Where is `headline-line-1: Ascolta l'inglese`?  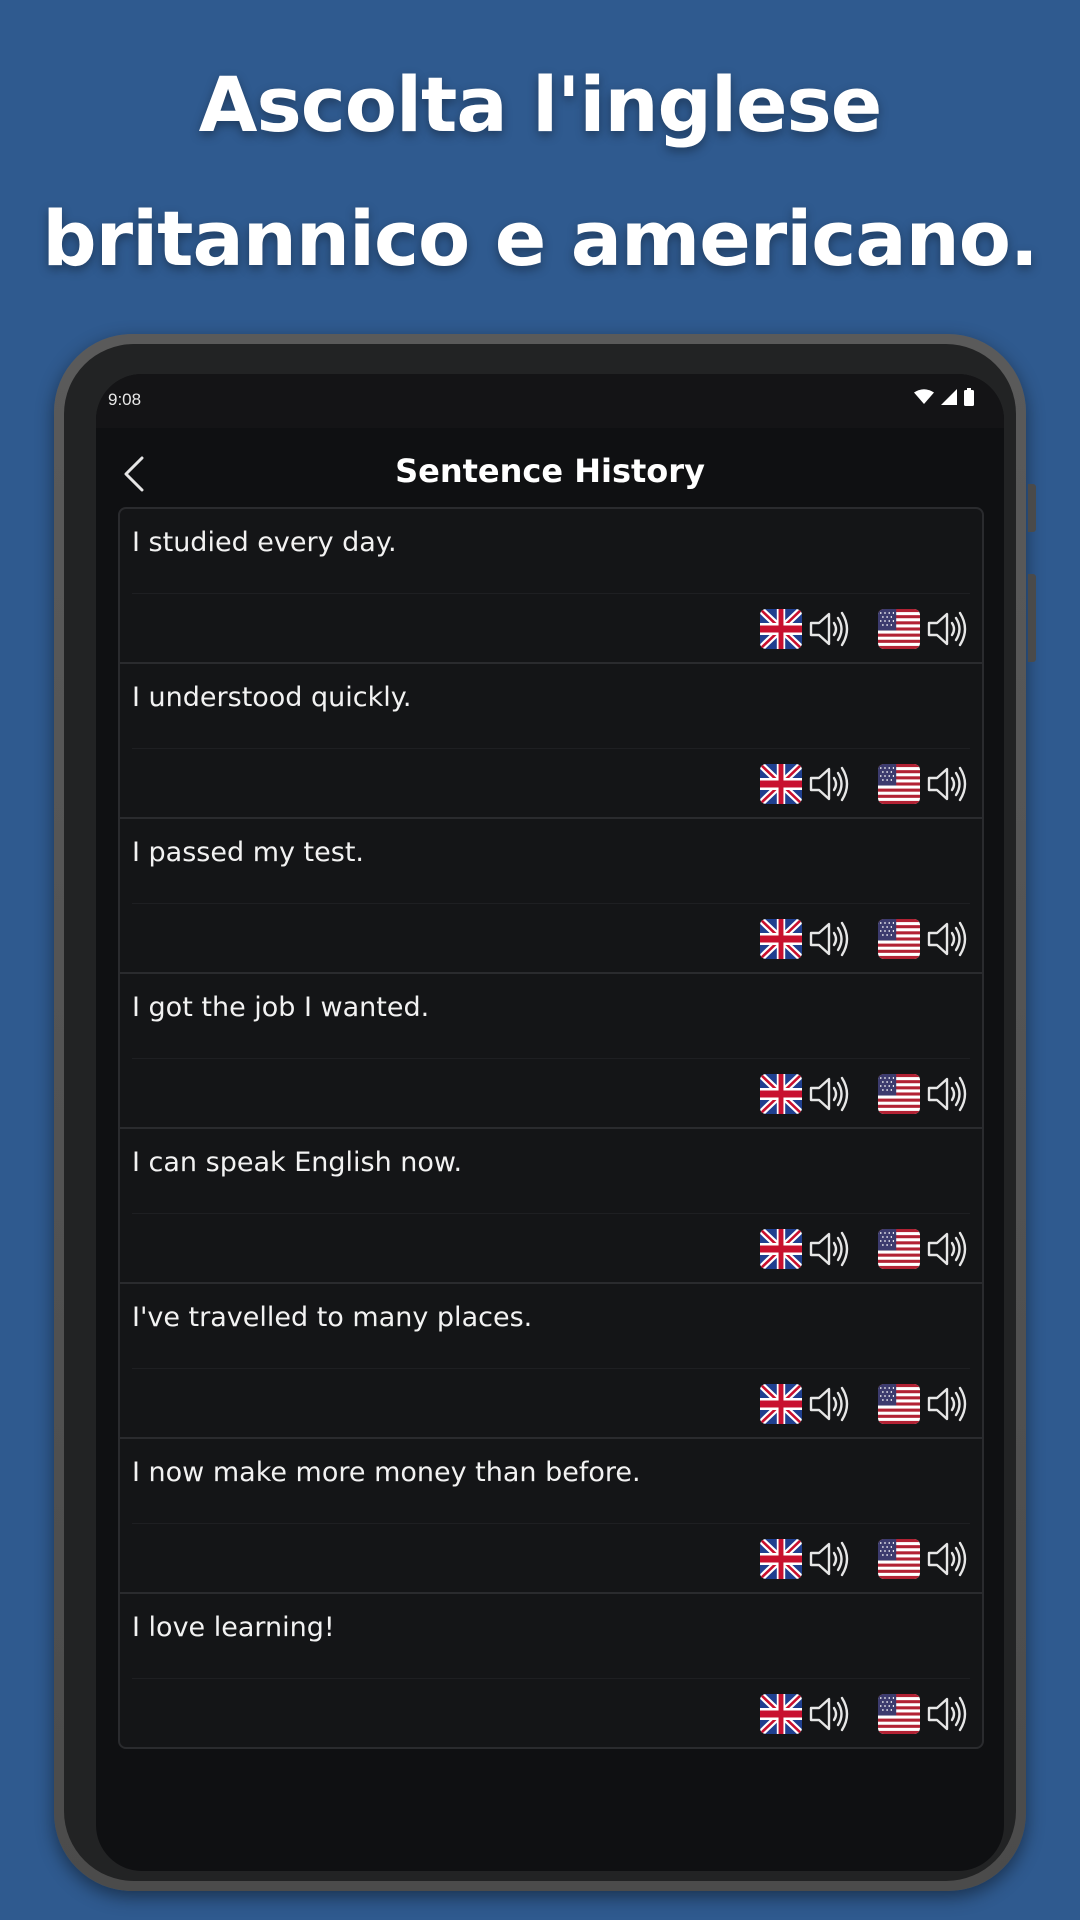
headline-line-1: Ascolta l'inglese is located at coordinates (540, 104).